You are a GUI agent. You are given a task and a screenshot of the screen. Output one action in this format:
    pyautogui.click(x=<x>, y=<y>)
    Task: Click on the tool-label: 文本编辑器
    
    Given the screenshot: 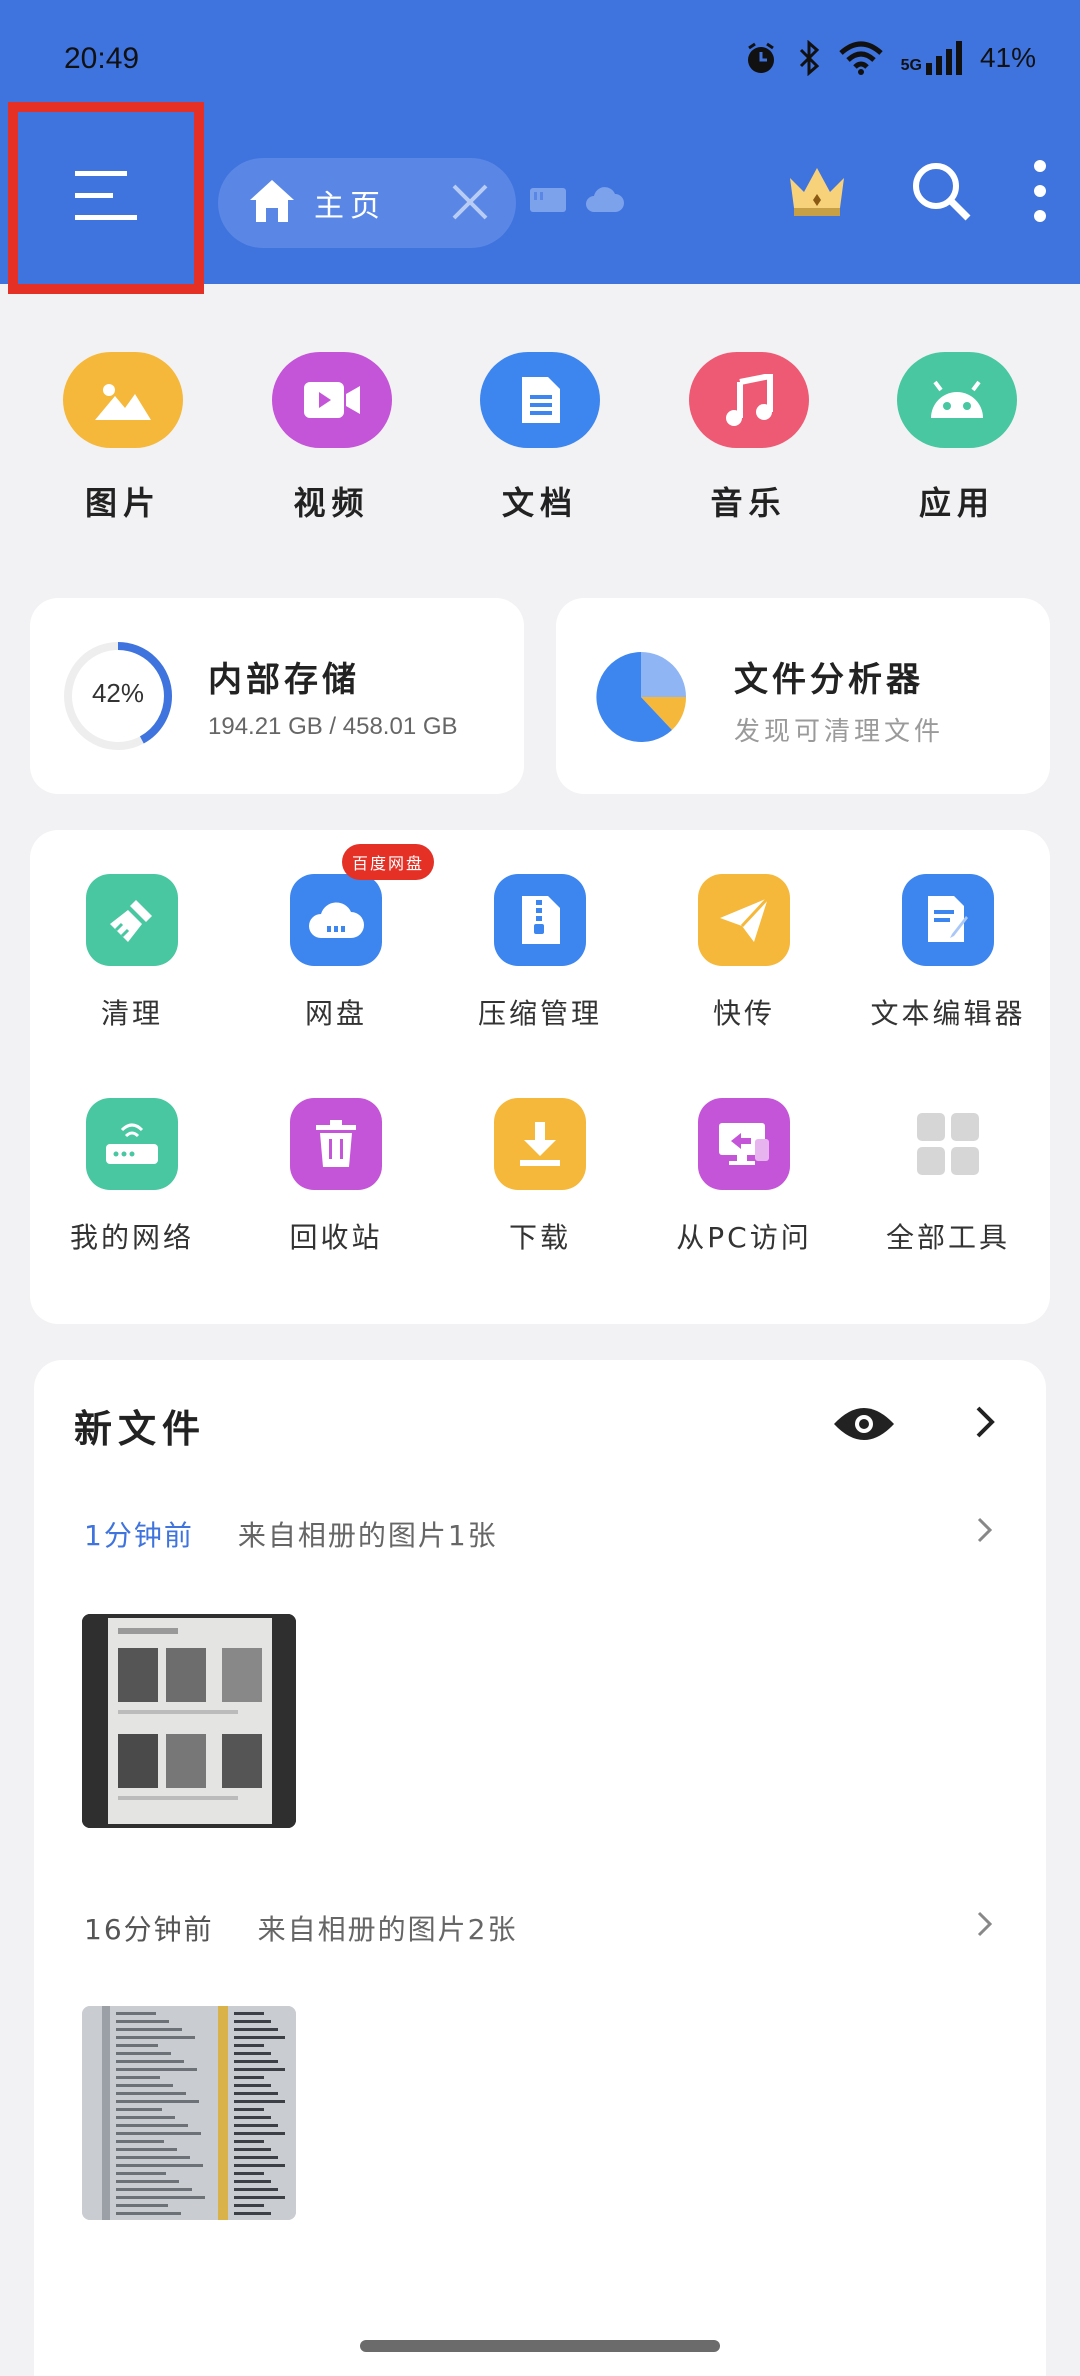 What is the action you would take?
    pyautogui.click(x=948, y=1013)
    